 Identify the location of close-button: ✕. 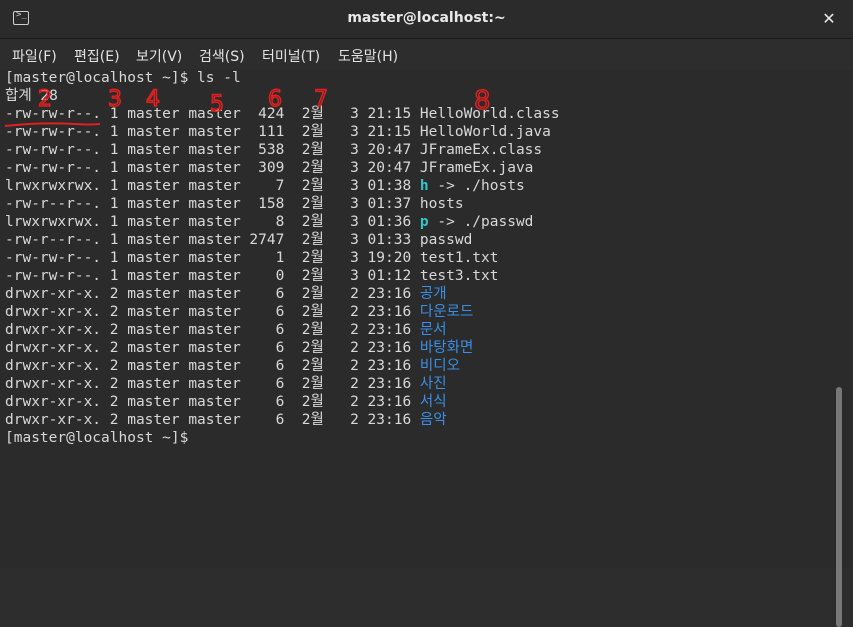
(829, 19).